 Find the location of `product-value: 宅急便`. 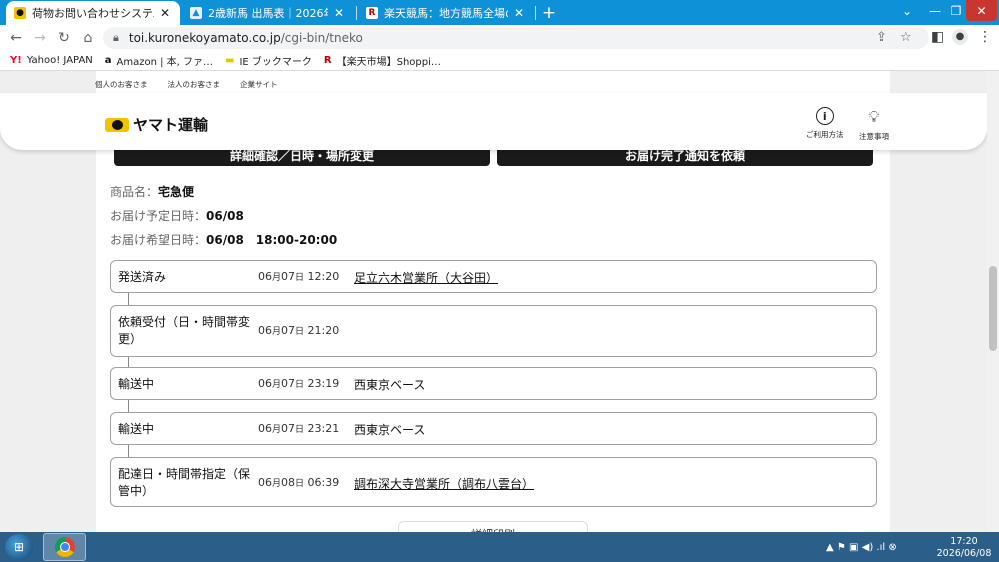

product-value: 宅急便 is located at coordinates (176, 192).